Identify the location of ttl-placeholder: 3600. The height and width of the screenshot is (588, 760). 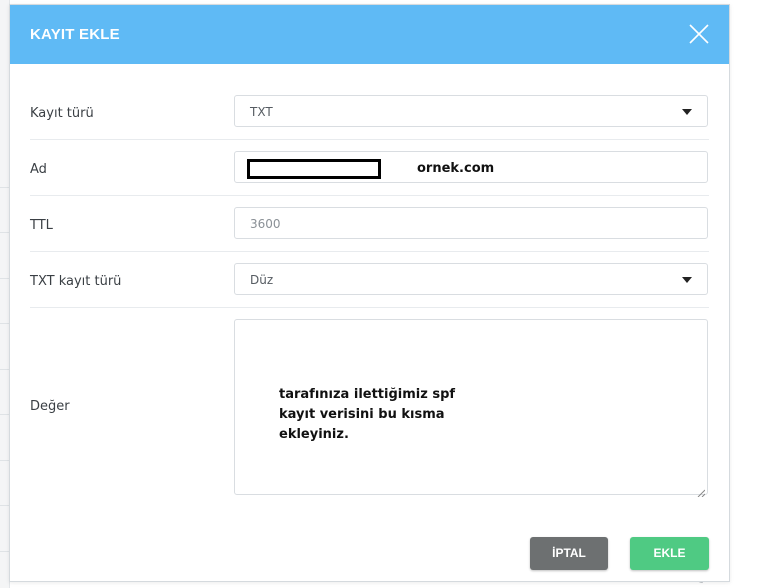
(265, 224).